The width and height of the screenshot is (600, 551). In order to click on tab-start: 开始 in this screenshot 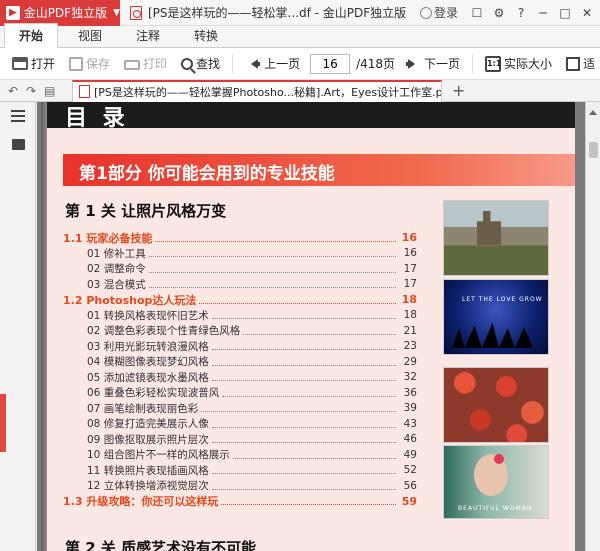, I will do `click(31, 35)`.